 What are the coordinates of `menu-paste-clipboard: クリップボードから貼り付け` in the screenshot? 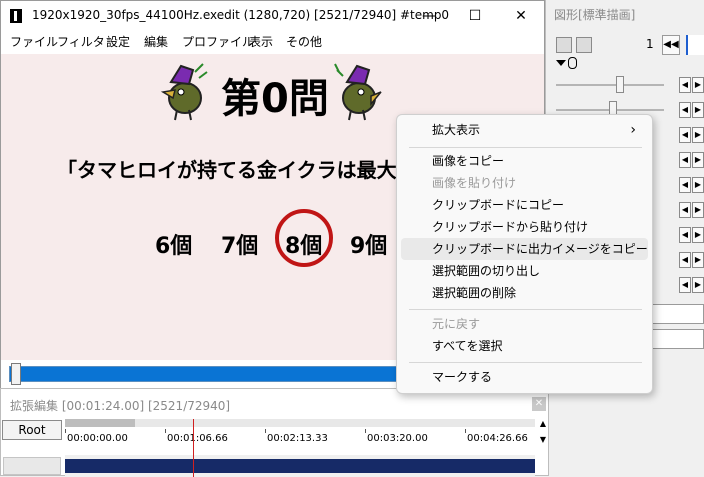 It's located at (524, 227).